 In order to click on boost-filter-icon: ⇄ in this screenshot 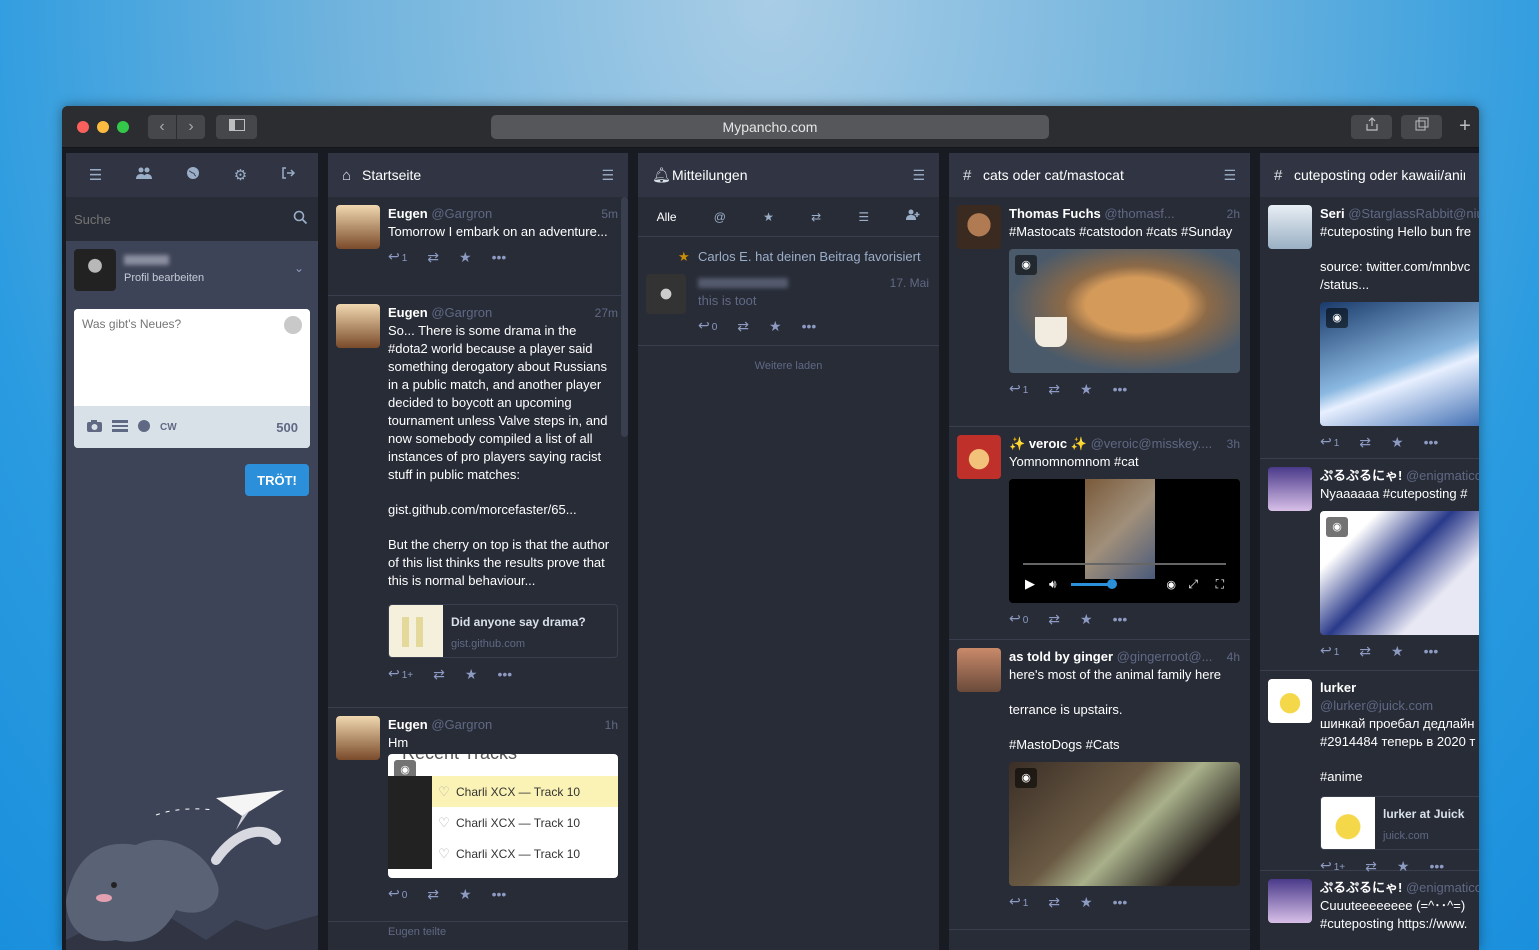, I will do `click(816, 217)`.